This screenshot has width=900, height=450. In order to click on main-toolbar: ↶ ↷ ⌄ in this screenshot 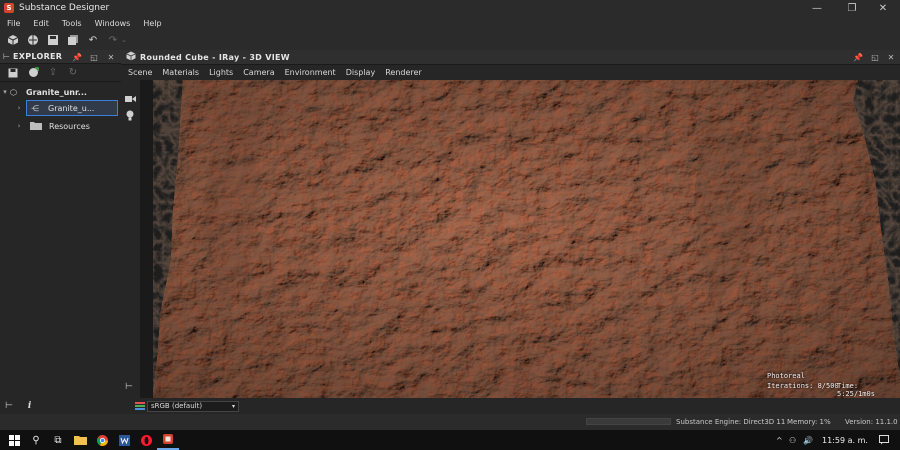, I will do `click(450, 40)`.